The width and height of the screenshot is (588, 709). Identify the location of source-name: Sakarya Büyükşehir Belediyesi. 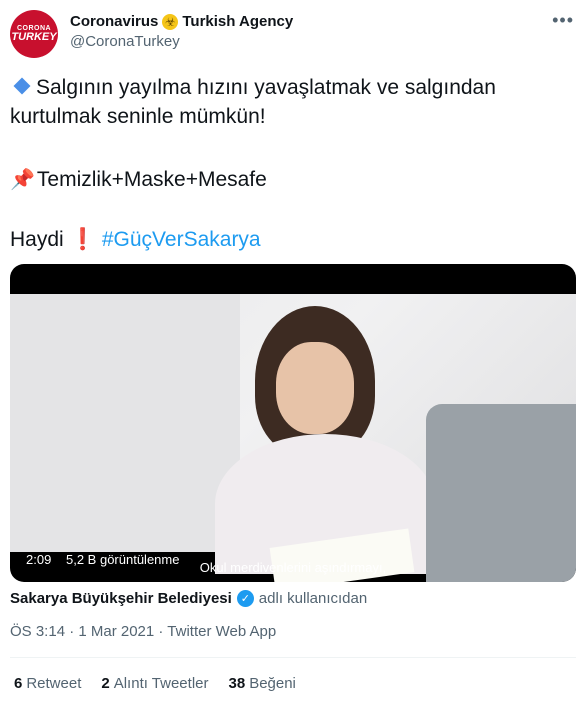
(121, 598).